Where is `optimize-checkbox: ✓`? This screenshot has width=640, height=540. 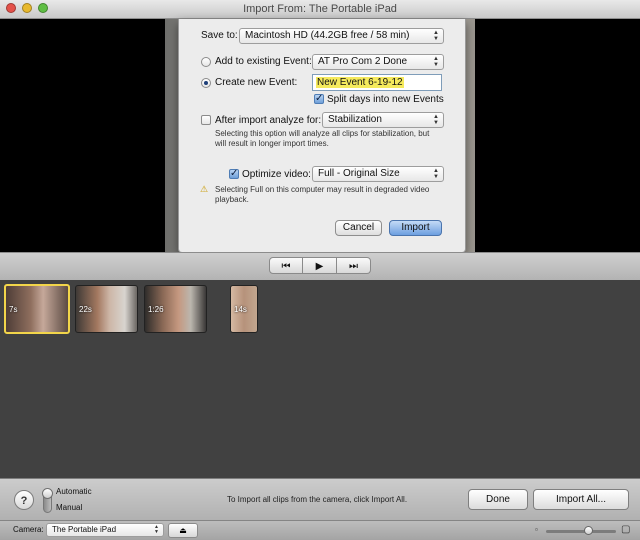 optimize-checkbox: ✓ is located at coordinates (234, 174).